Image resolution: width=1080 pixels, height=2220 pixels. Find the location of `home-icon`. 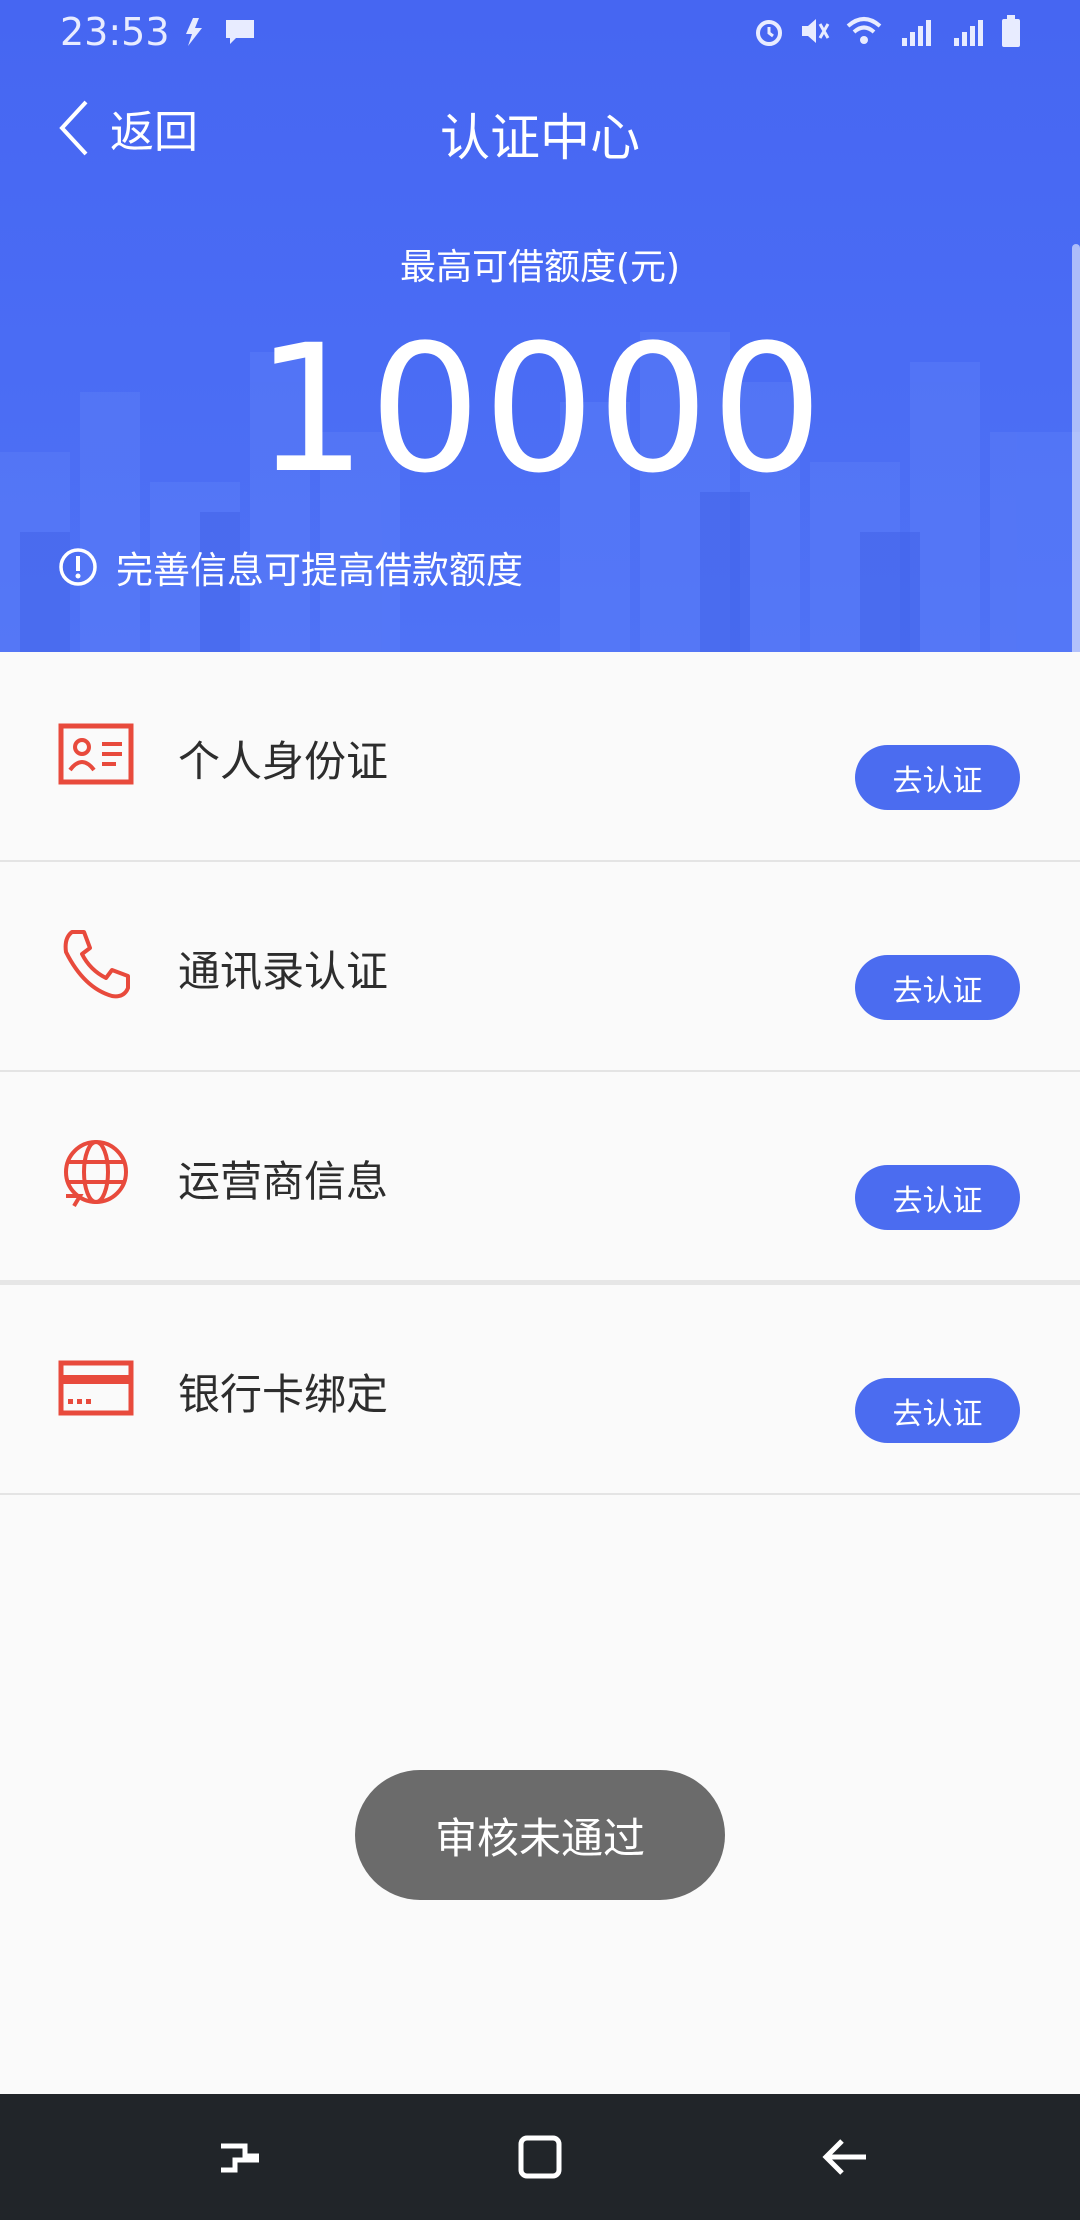

home-icon is located at coordinates (540, 2157).